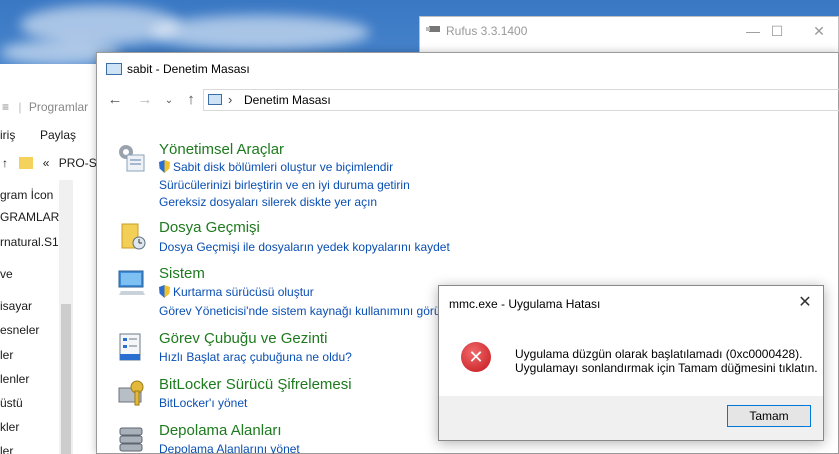 The height and width of the screenshot is (454, 839). Describe the element at coordinates (11, 403) in the screenshot. I see `nav-item: üstü` at that location.